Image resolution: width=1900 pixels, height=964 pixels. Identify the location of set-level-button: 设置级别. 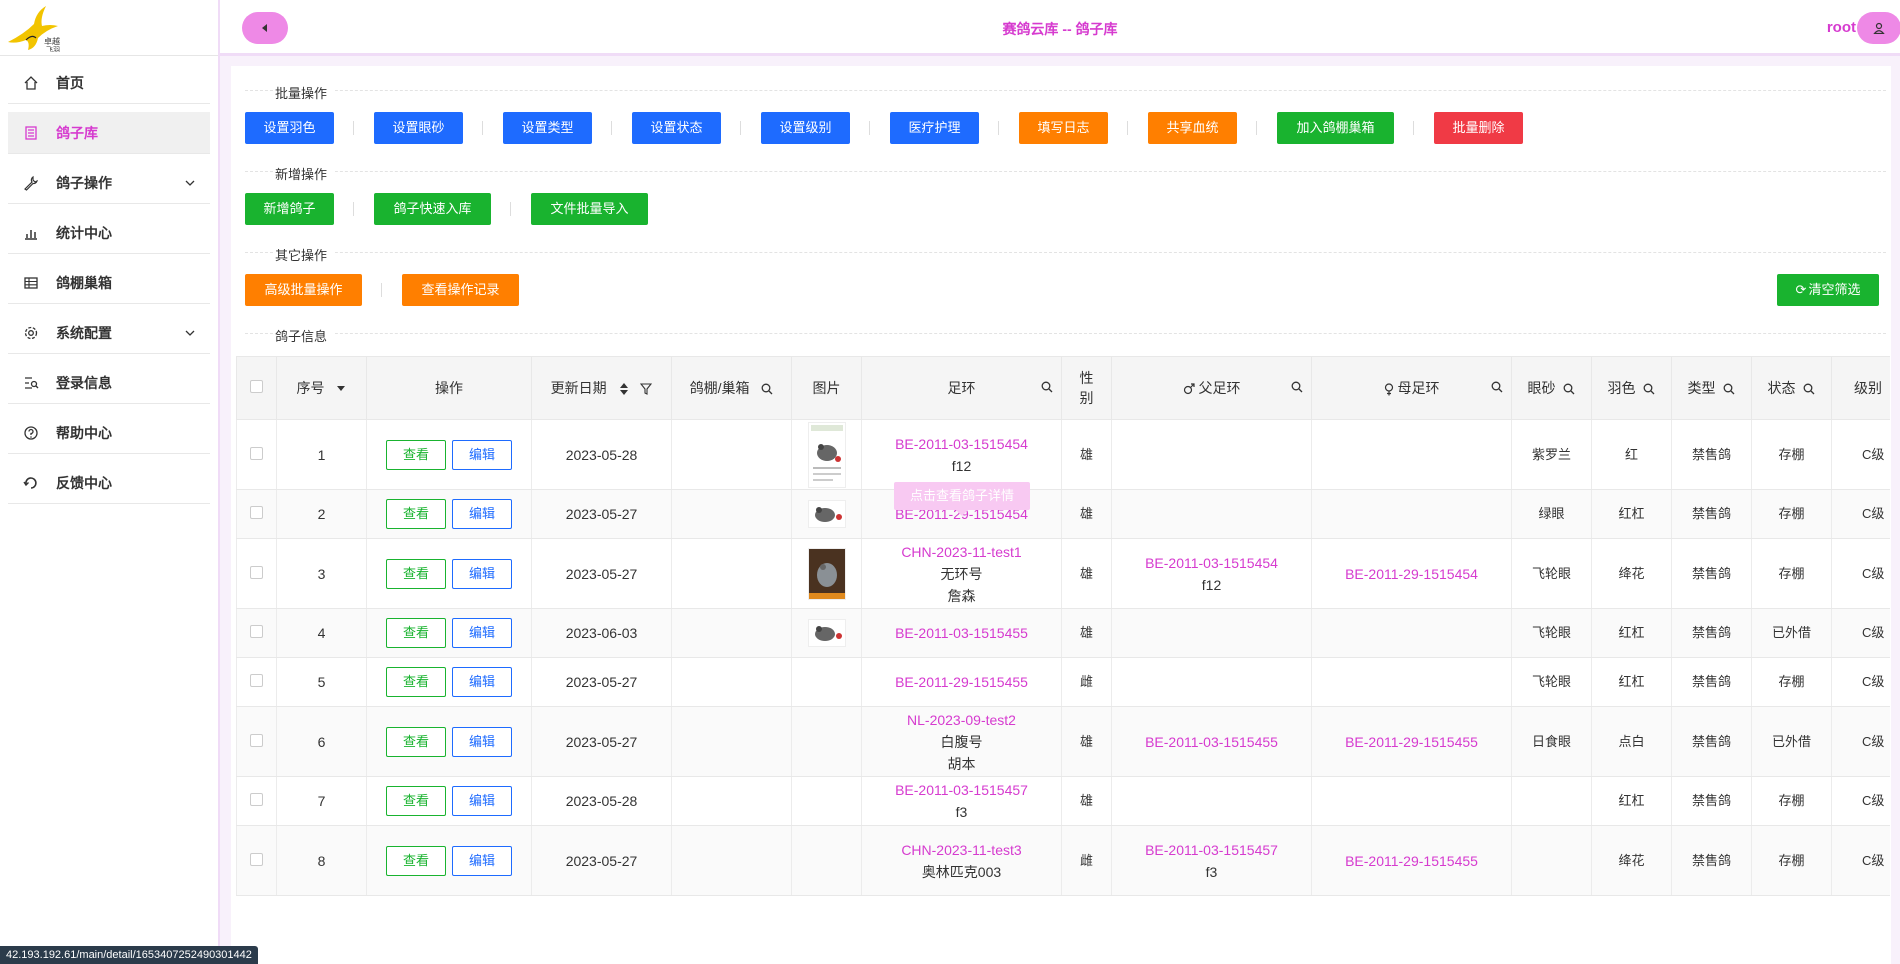
(805, 128).